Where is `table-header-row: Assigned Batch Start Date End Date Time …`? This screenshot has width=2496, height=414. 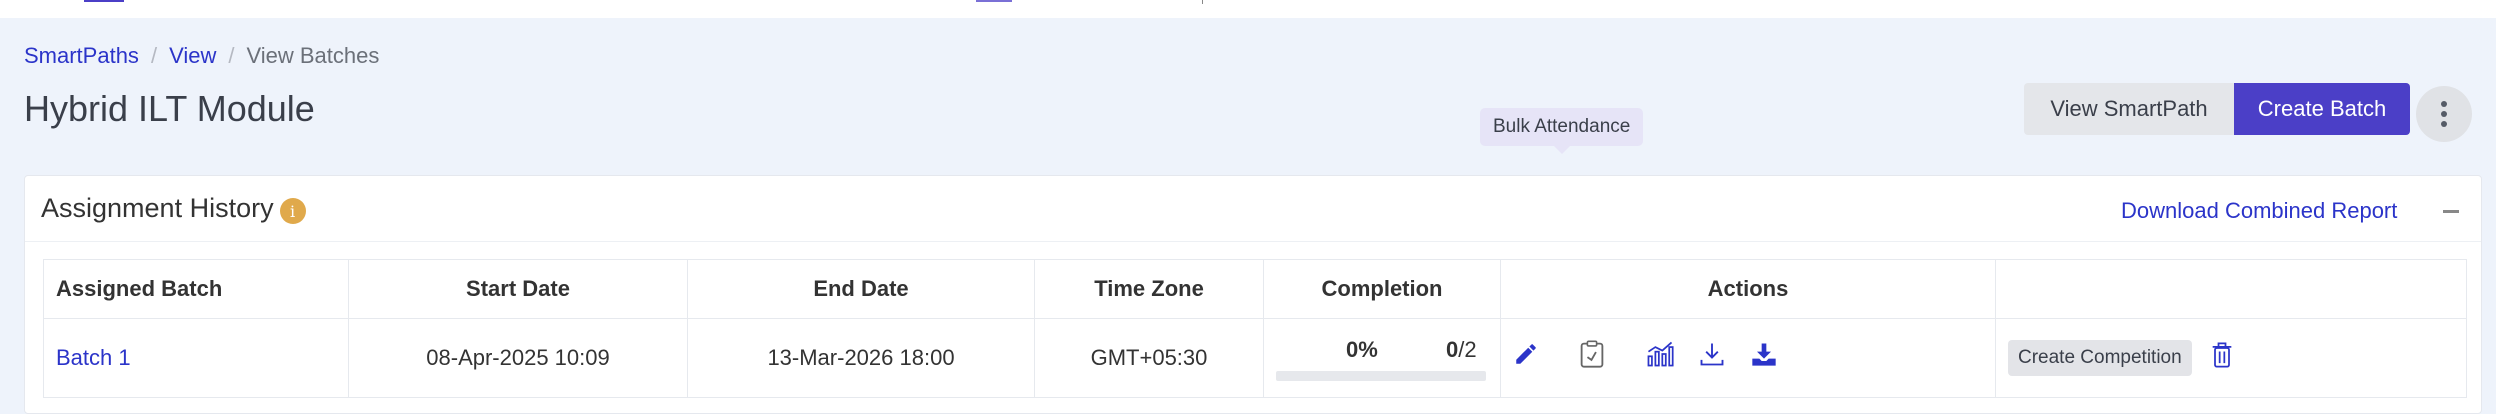
table-header-row: Assigned Batch Start Date End Date Time … is located at coordinates (1255, 289).